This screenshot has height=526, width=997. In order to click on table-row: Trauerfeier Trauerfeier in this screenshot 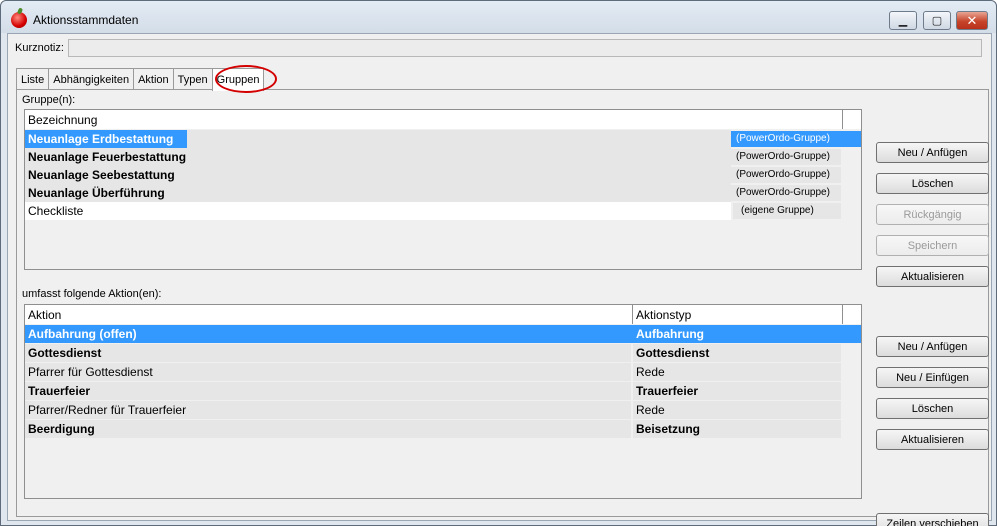, I will do `click(443, 391)`.